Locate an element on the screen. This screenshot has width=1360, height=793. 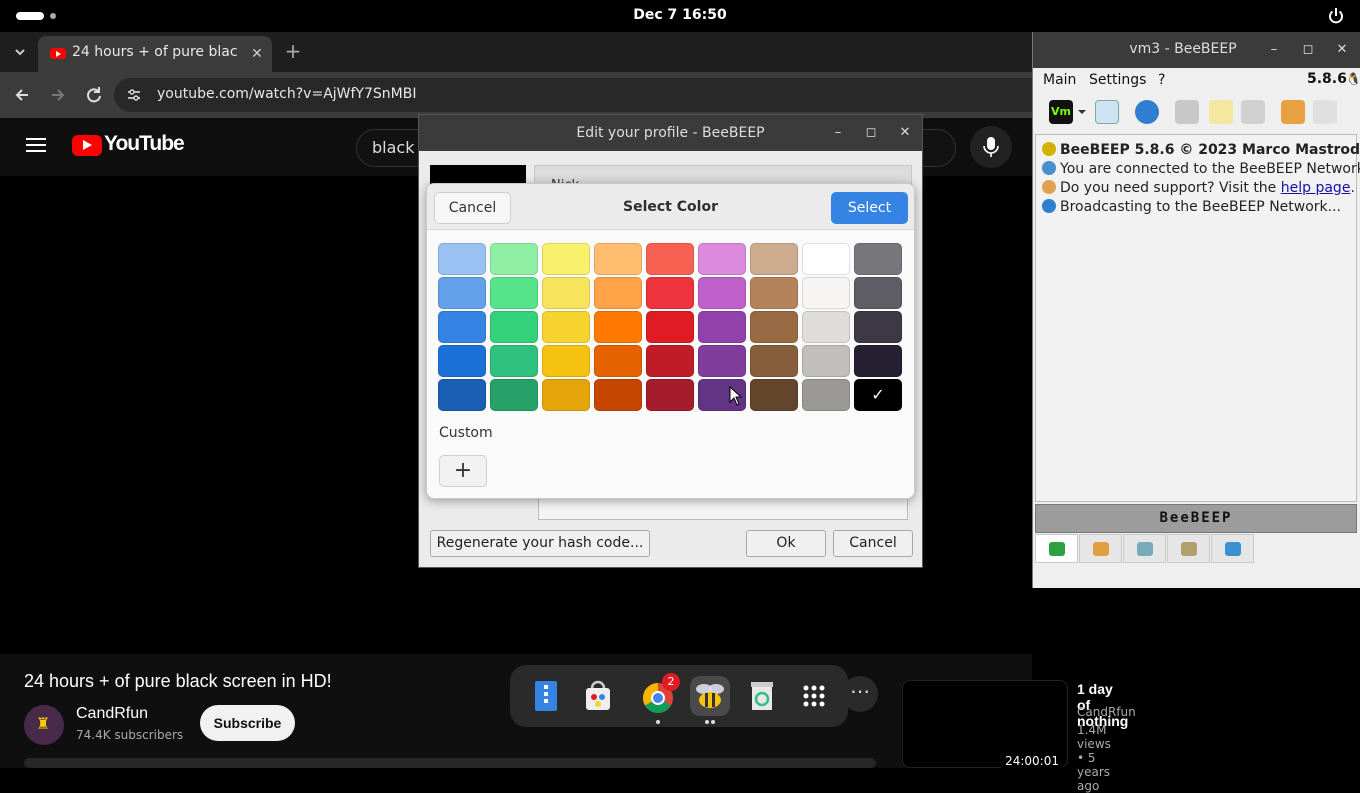
beebeep-maximize-button: ◻ is located at coordinates (1308, 50).